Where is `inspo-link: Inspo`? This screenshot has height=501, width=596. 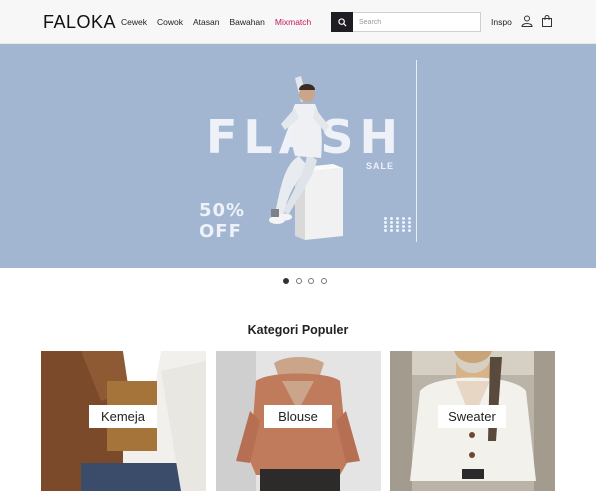
inspo-link: Inspo is located at coordinates (501, 22).